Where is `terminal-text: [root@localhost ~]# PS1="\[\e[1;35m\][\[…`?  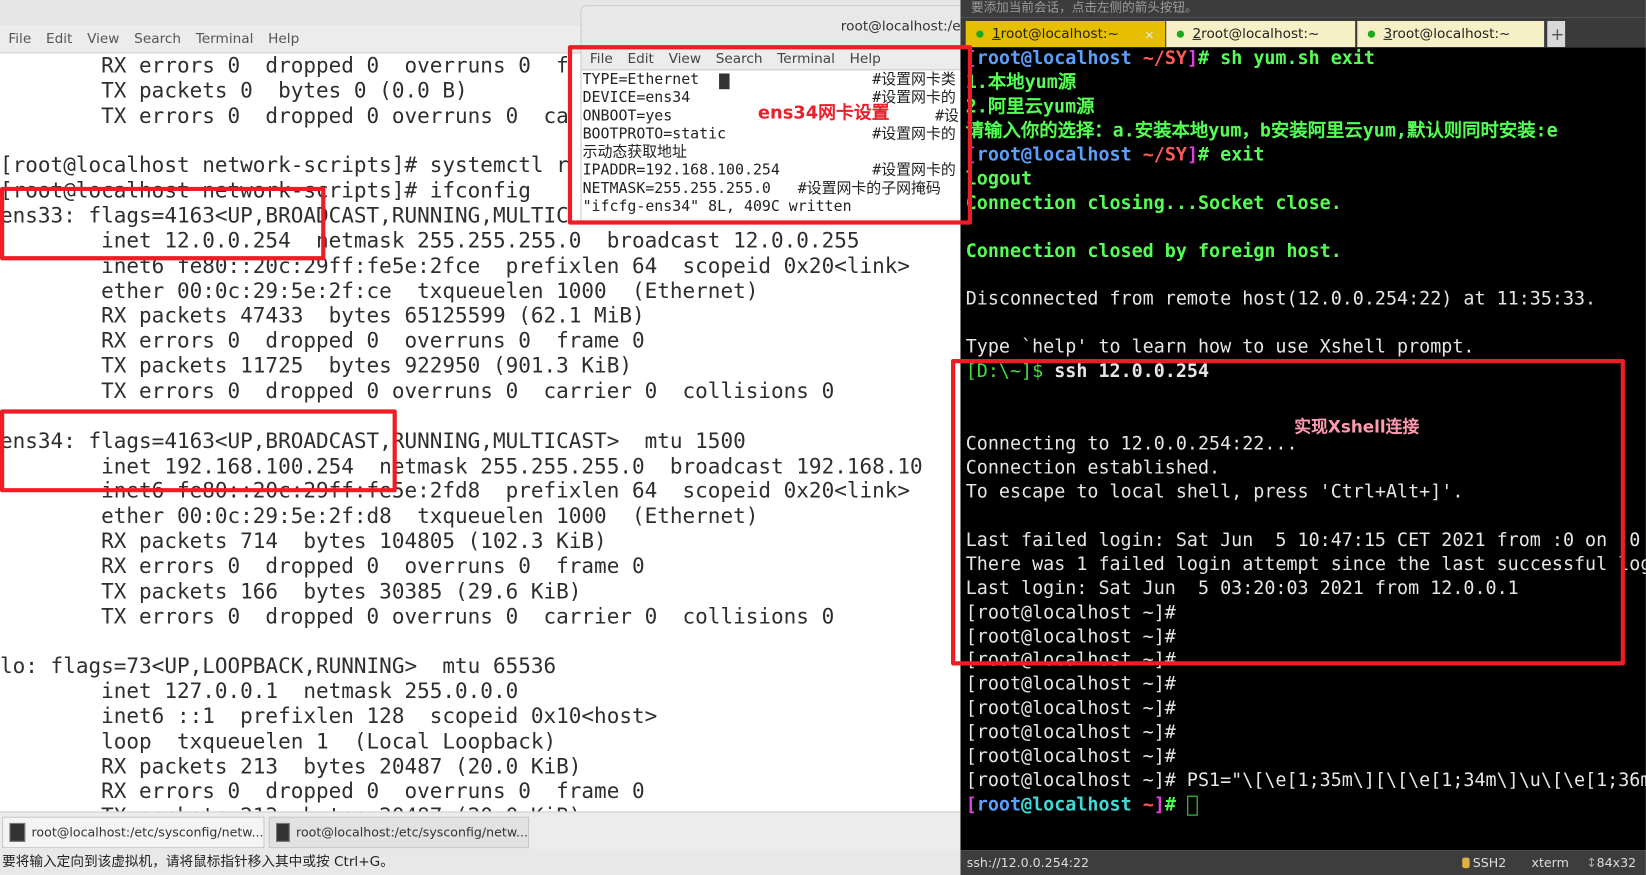
terminal-text: [root@localhost ~]# PS1="\[\e[1;35m\][\[… is located at coordinates (1305, 781).